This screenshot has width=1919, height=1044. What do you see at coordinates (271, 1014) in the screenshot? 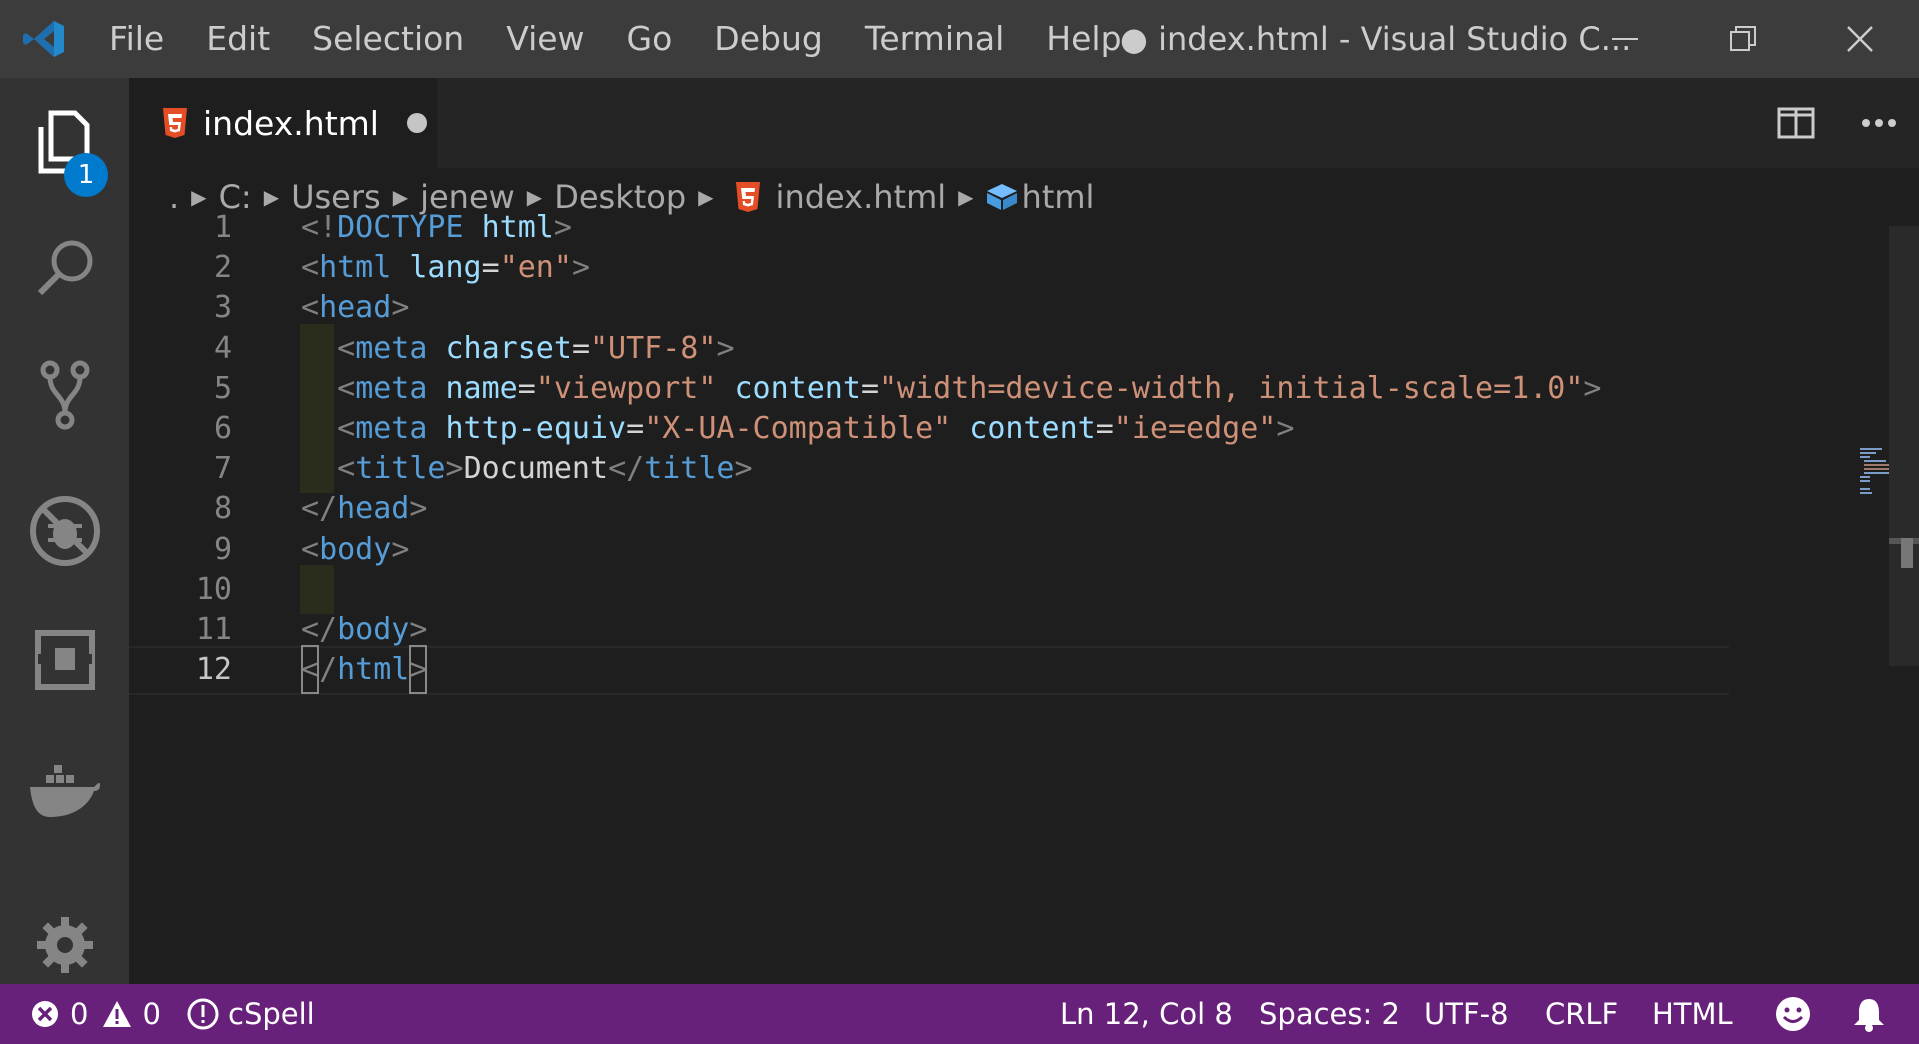
I see `cspell-label: cSpell` at bounding box center [271, 1014].